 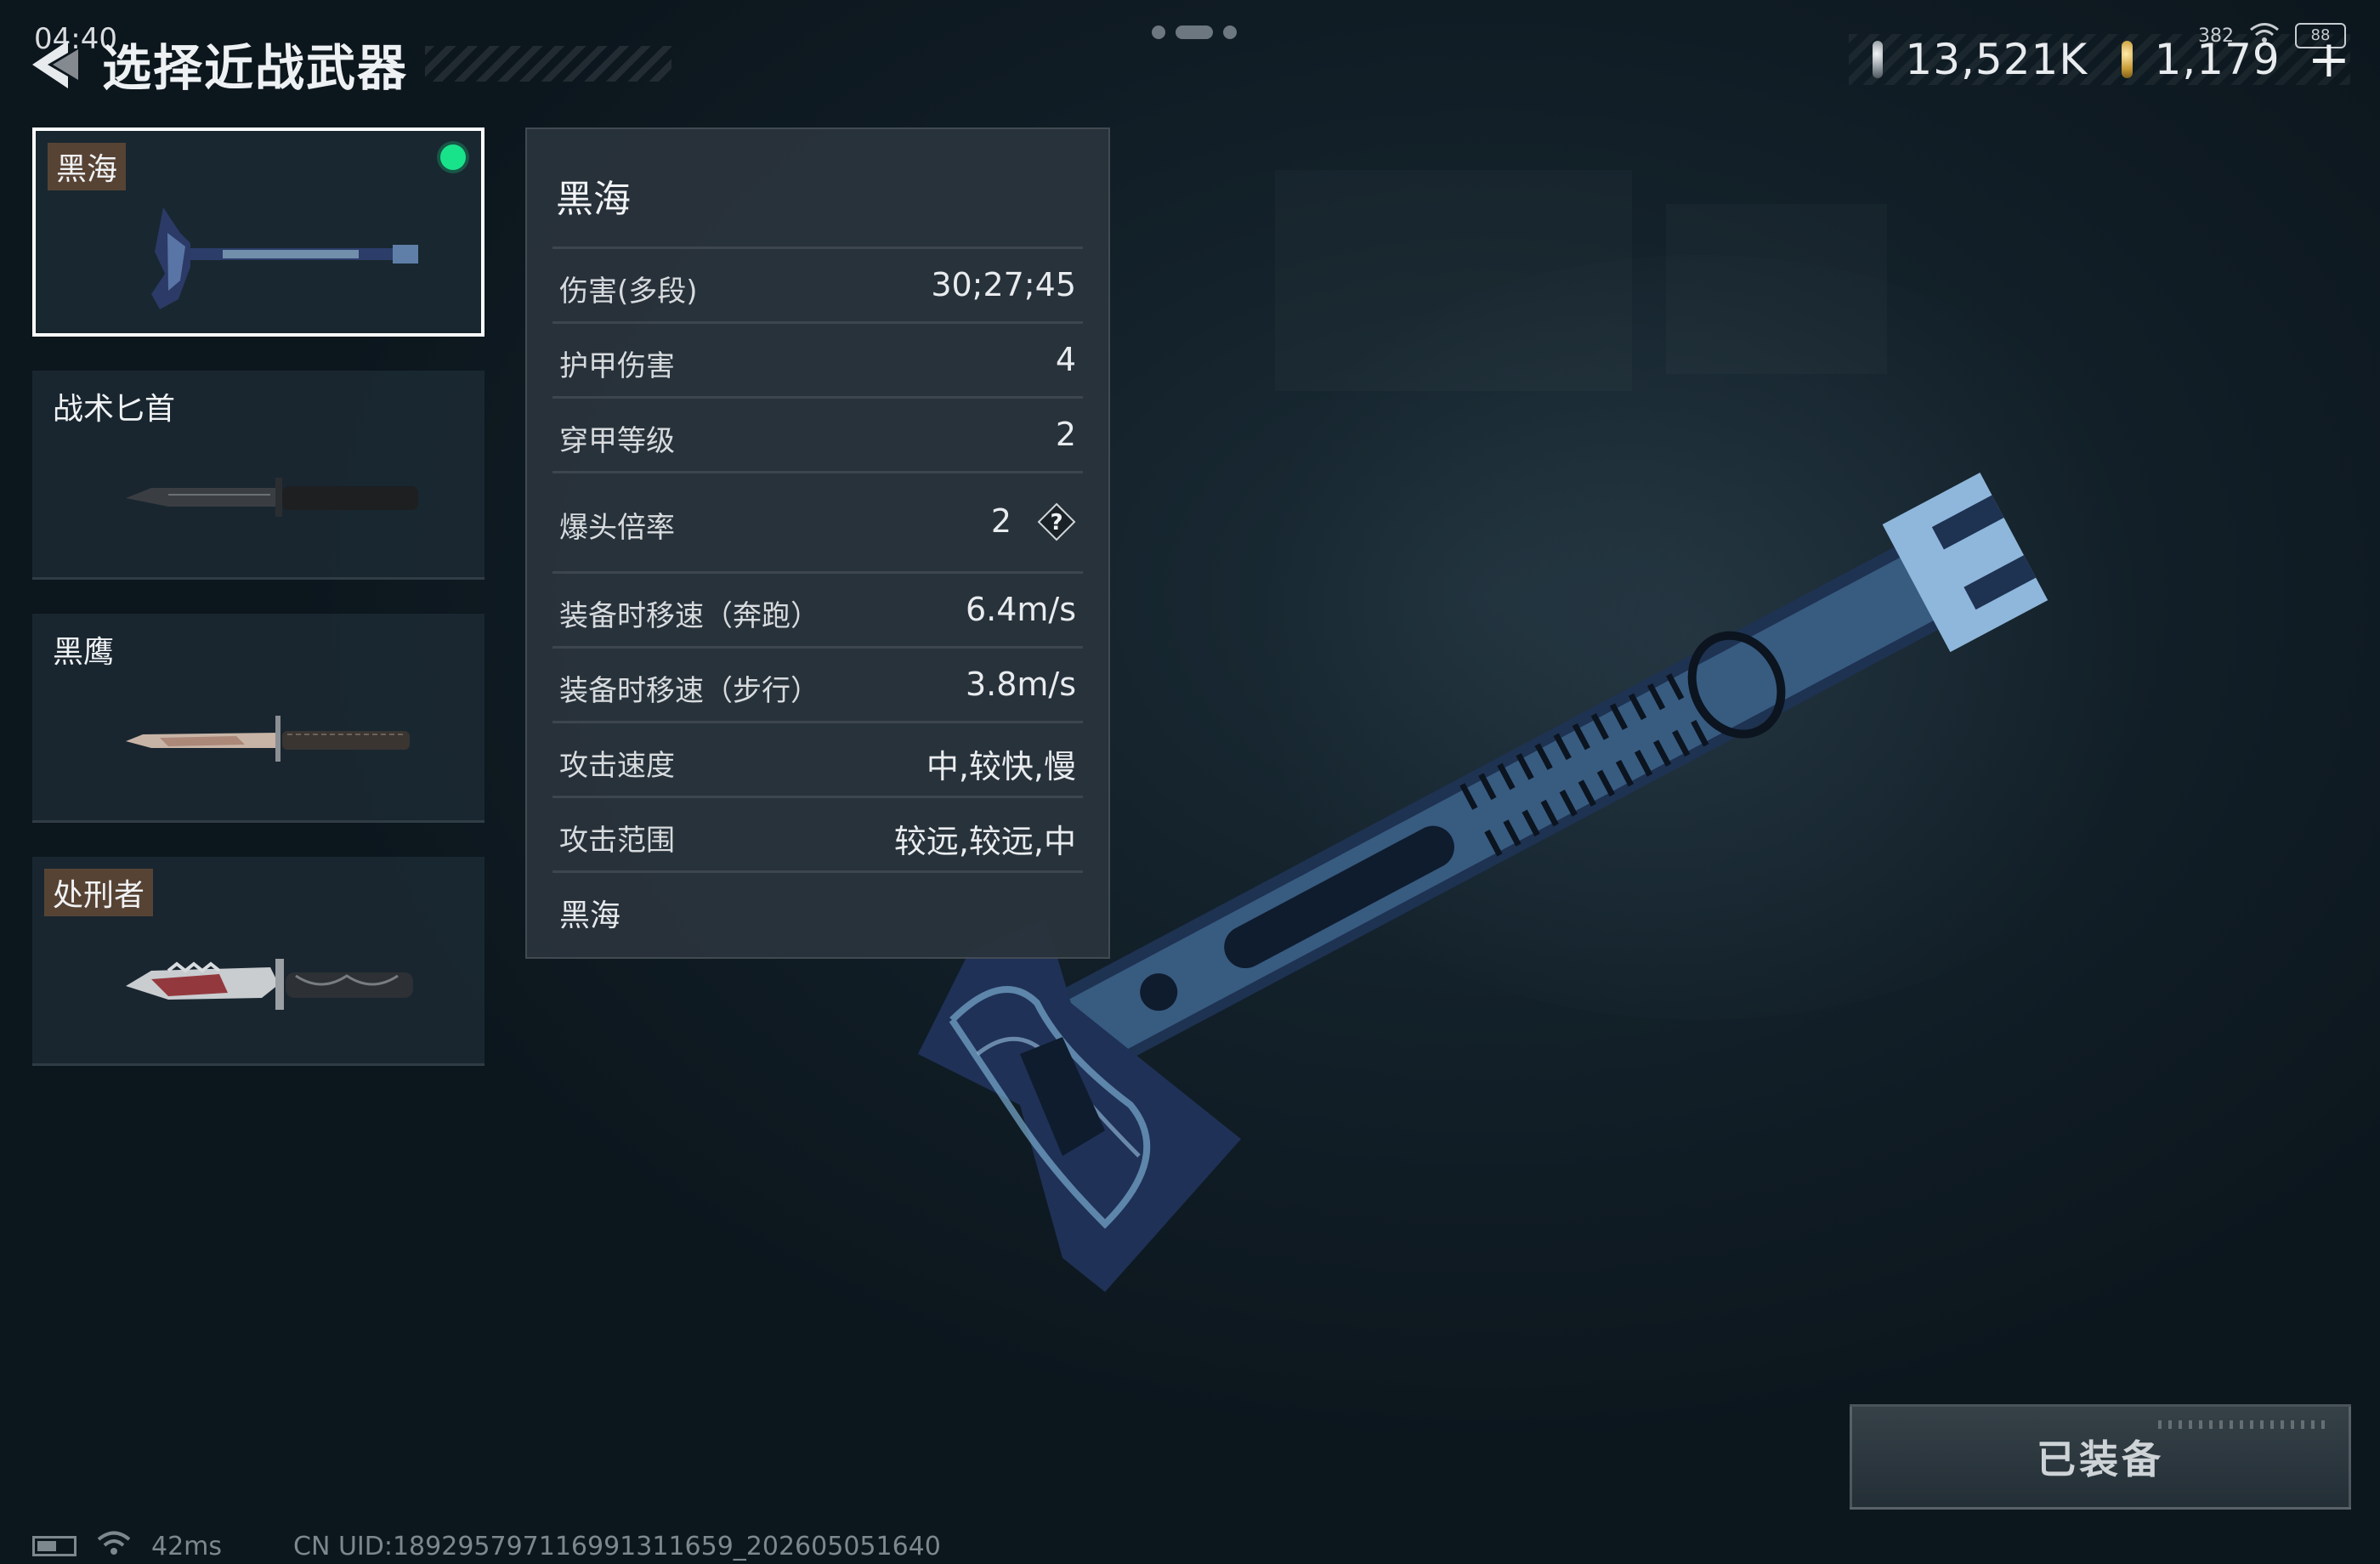 What do you see at coordinates (2127, 59) in the screenshot?
I see `gold-coin-icon` at bounding box center [2127, 59].